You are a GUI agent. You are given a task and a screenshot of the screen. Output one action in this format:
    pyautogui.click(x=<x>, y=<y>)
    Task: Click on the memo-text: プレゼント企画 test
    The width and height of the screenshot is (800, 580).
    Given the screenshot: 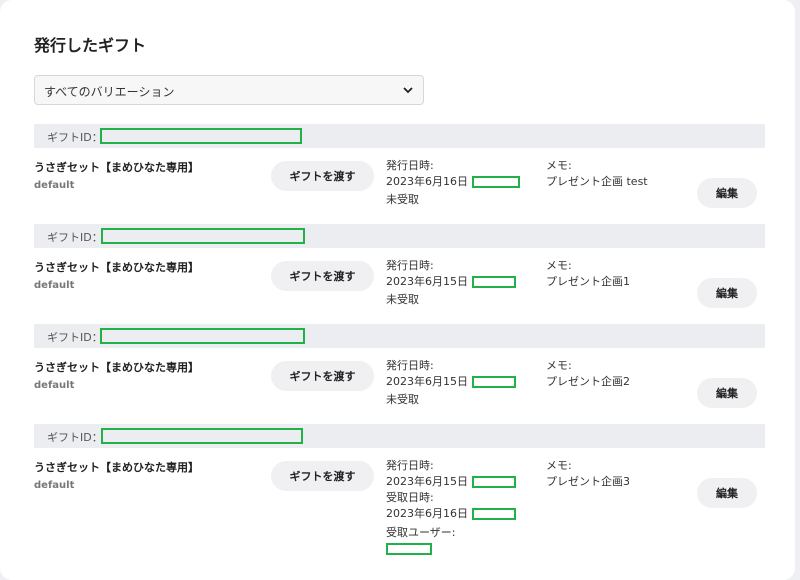 What is the action you would take?
    pyautogui.click(x=597, y=181)
    